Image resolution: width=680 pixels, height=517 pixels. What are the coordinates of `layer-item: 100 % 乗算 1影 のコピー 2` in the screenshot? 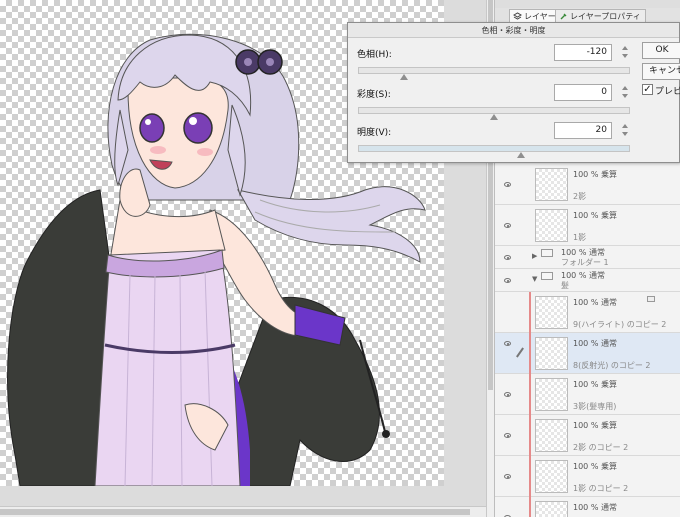 It's located at (587, 476).